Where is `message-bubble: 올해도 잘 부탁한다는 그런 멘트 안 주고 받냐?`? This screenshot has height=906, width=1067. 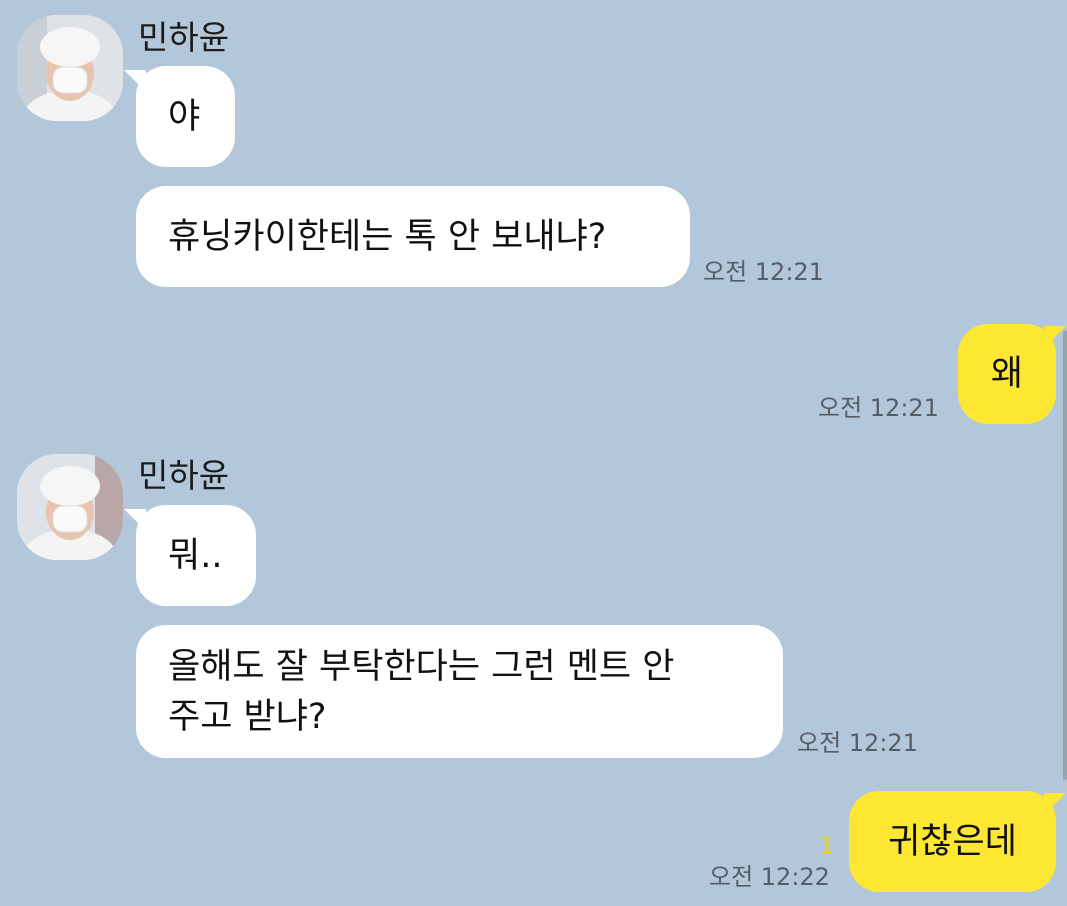
message-bubble: 올해도 잘 부탁한다는 그런 멘트 안 주고 받냐? is located at coordinates (459, 691).